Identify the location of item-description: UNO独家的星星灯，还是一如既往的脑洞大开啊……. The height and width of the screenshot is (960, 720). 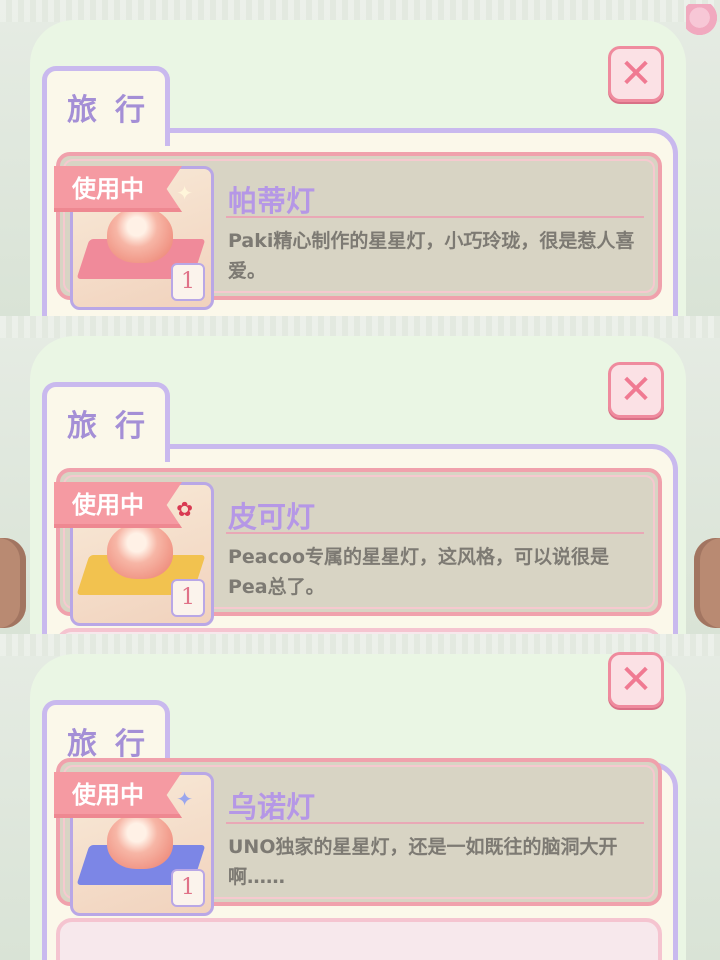
(423, 862).